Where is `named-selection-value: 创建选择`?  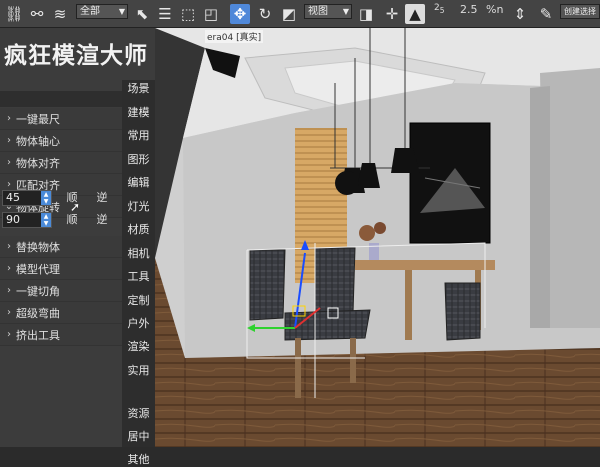
named-selection-value: 创建选择 is located at coordinates (580, 11).